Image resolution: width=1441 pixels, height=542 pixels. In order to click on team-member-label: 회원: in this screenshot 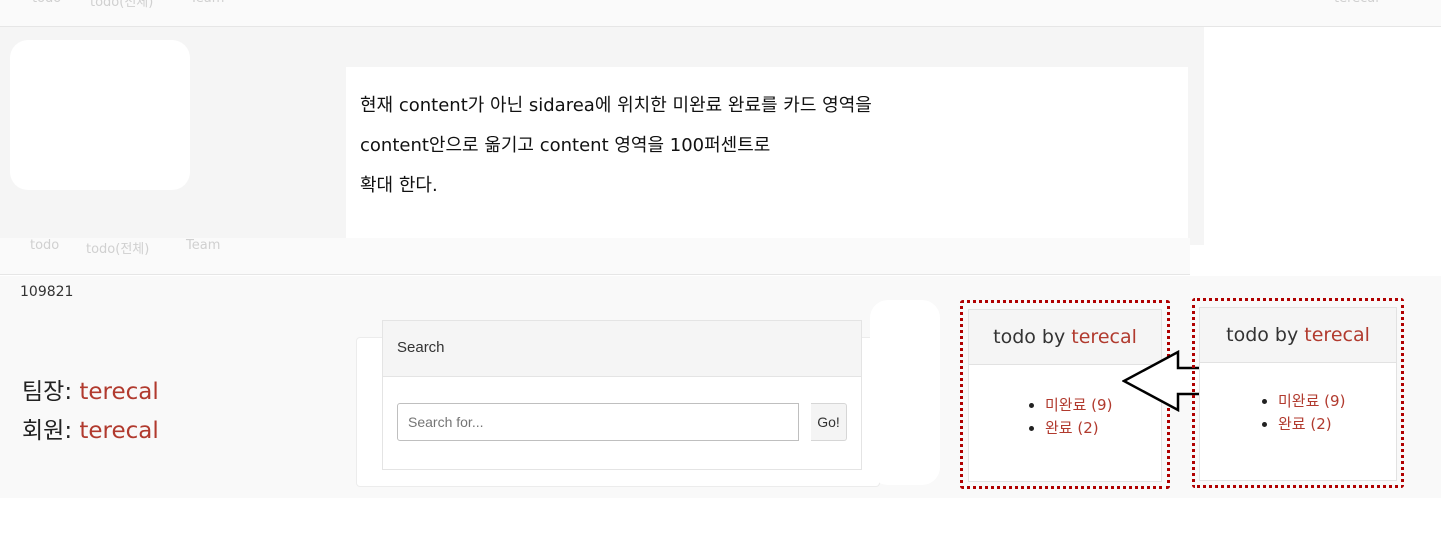, I will do `click(51, 431)`.